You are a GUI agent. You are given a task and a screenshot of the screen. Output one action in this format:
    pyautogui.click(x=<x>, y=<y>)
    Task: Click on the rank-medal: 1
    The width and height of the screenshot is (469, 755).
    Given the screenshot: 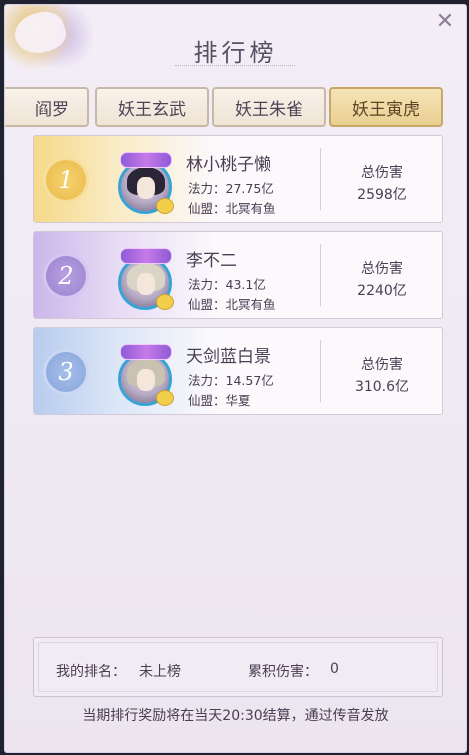 What is the action you would take?
    pyautogui.click(x=66, y=180)
    